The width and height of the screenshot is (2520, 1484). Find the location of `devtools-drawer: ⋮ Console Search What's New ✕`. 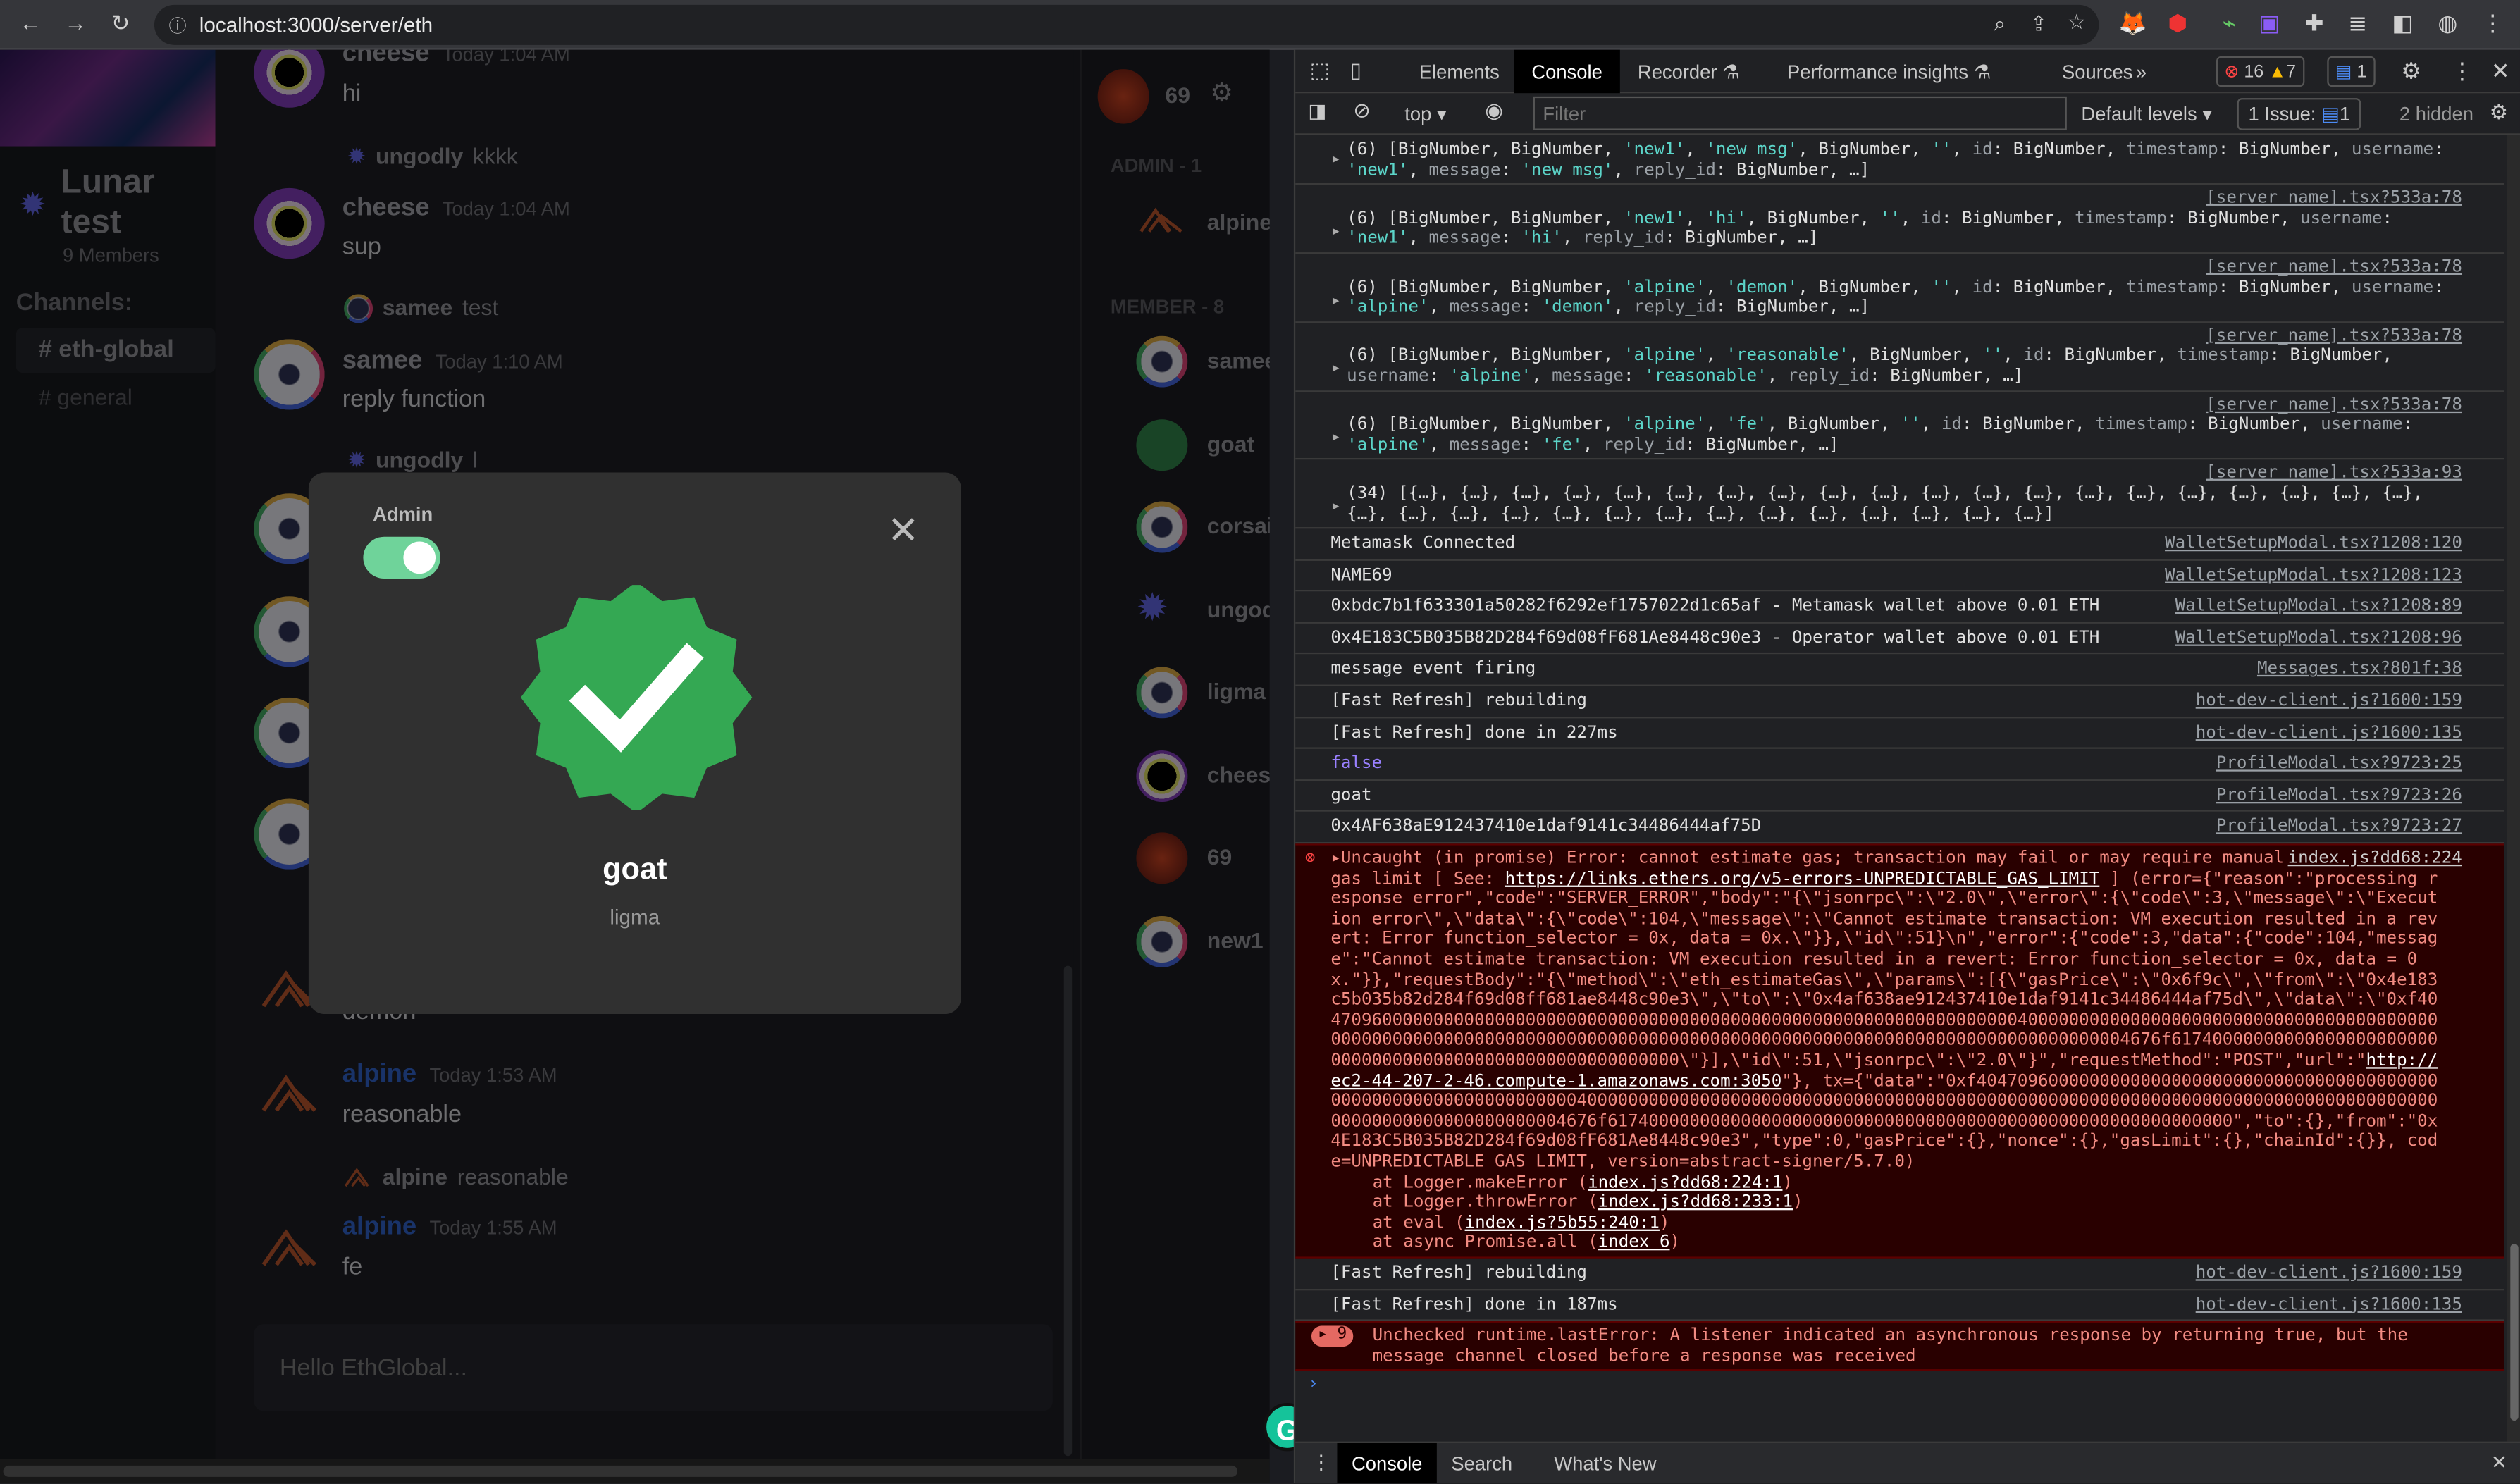

devtools-drawer: ⋮ Console Search What's New ✕ is located at coordinates (1907, 1462).